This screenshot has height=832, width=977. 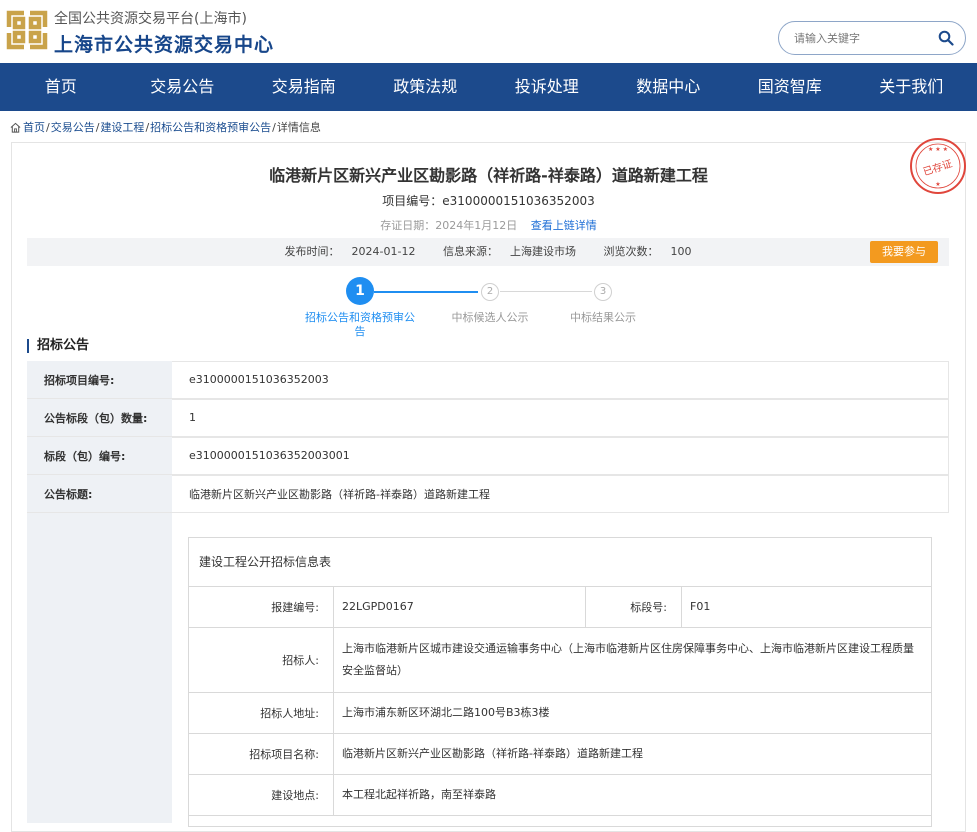 I want to click on project-title: 临港新片区新兴产业区勘影路（祥祈路-祥泰路）道路新建工程, so click(x=488, y=175).